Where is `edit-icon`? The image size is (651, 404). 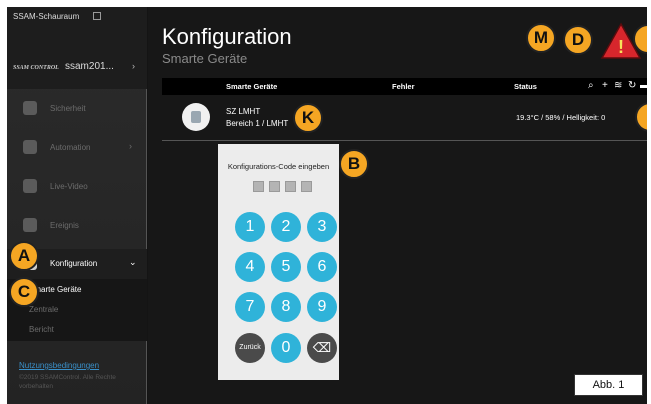
edit-icon is located at coordinates (97, 16).